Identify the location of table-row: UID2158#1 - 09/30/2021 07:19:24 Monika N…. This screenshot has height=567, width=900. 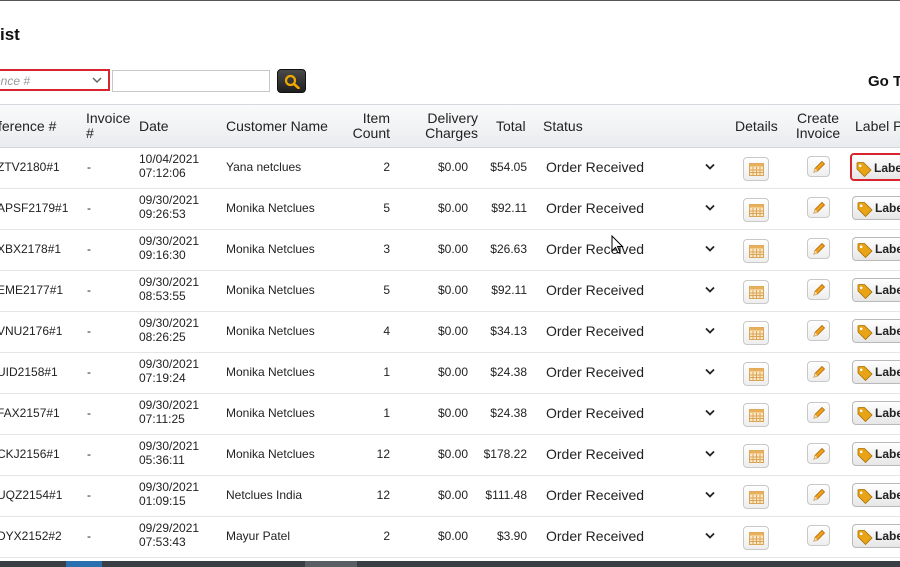
(450, 373).